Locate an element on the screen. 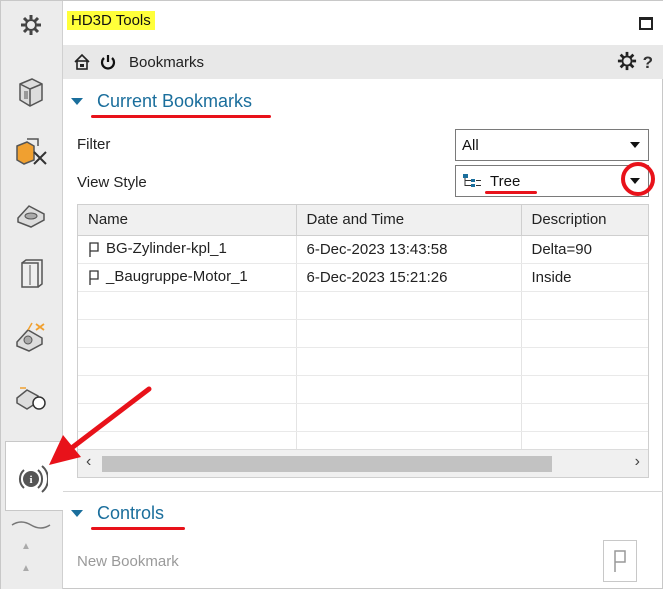  maximize-icon is located at coordinates (646, 23).